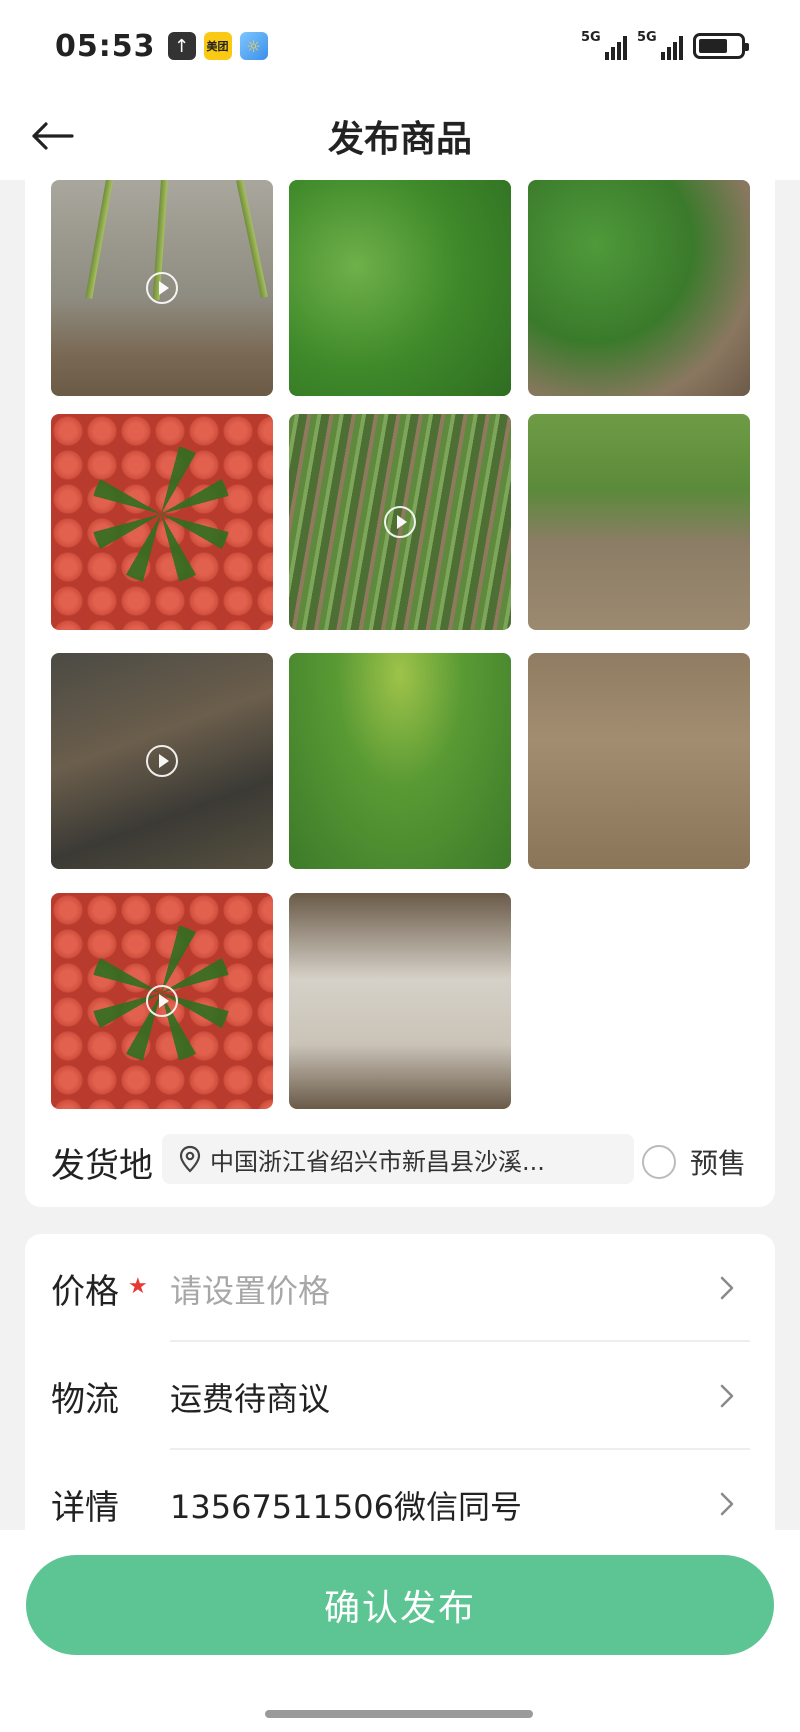 This screenshot has width=800, height=1732. I want to click on back-button, so click(52, 136).